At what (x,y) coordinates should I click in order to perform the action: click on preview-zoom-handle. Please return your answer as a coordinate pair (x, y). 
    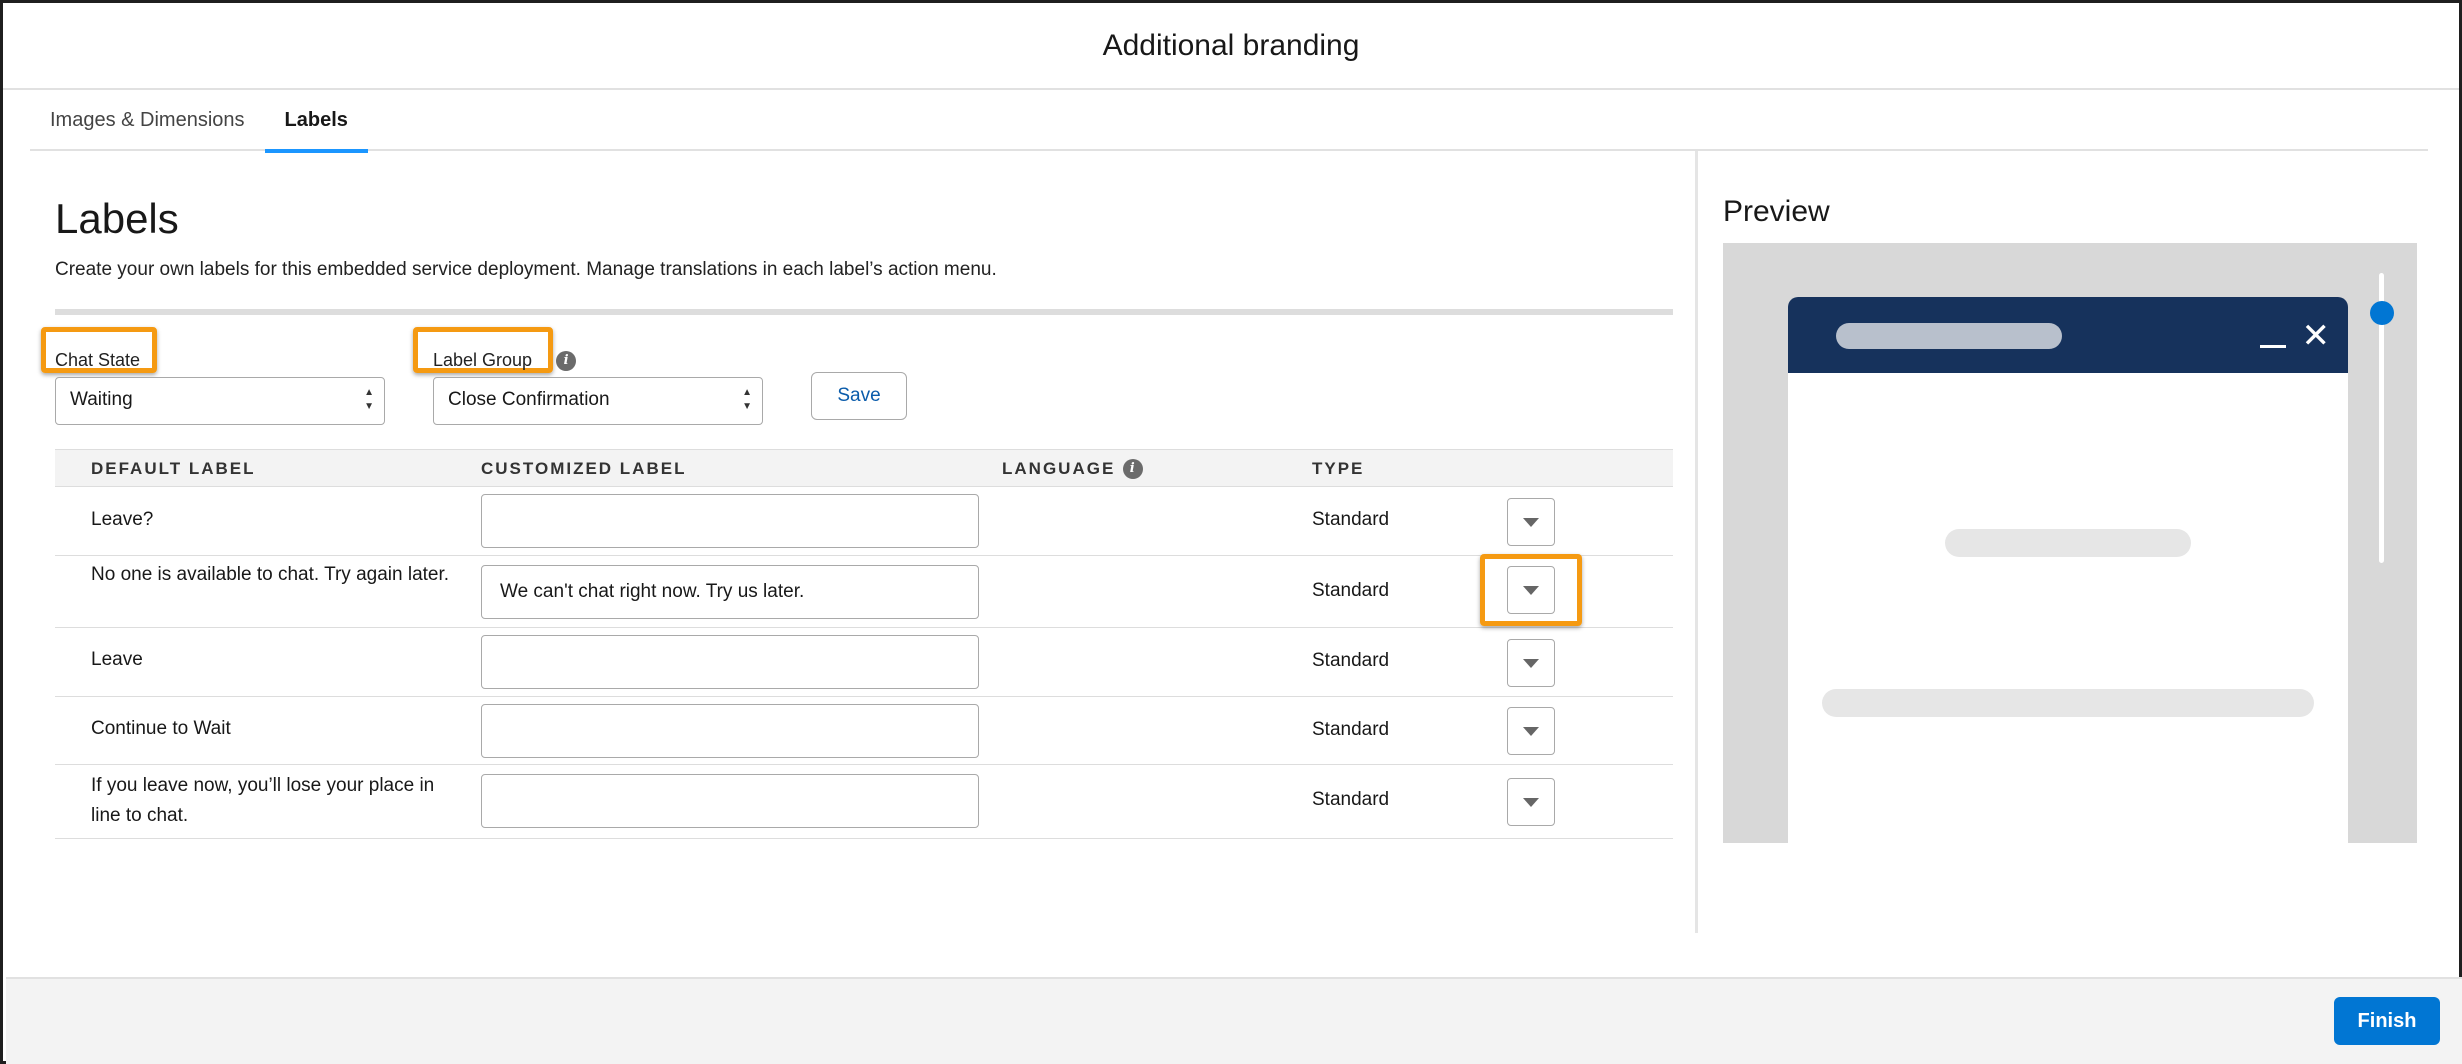
    Looking at the image, I should click on (2382, 313).